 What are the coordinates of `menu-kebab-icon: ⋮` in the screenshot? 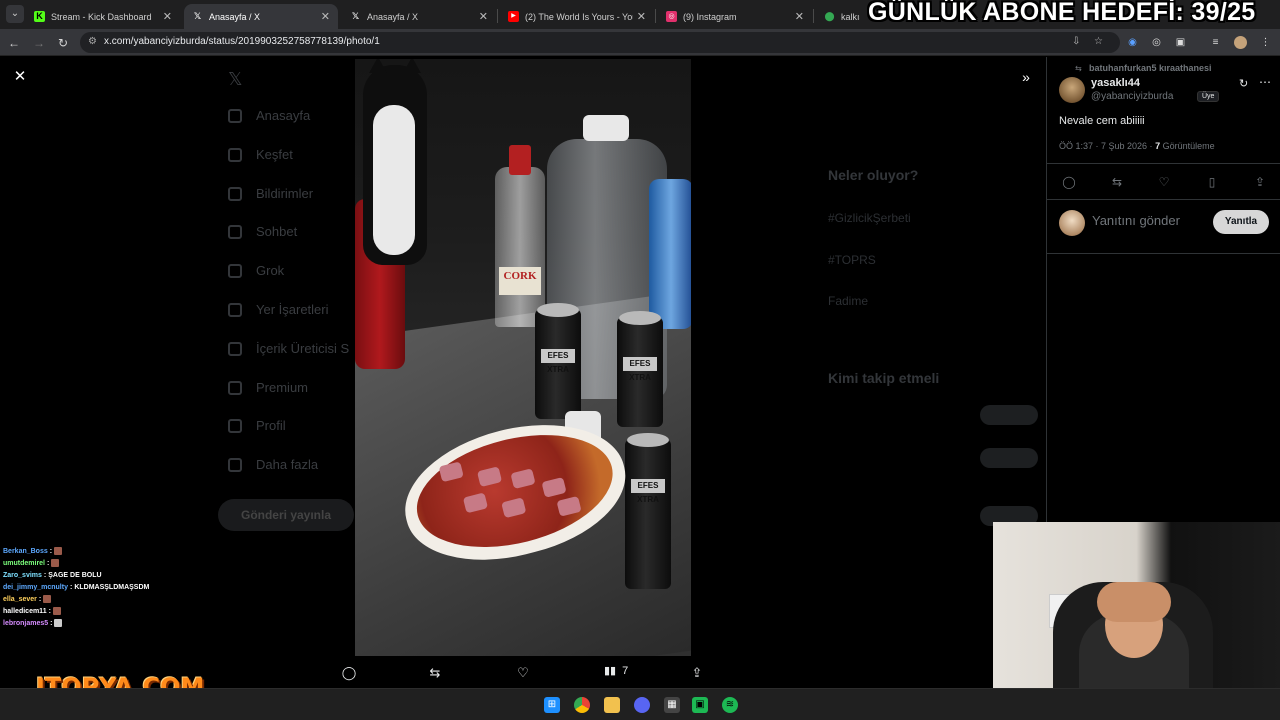 It's located at (1265, 42).